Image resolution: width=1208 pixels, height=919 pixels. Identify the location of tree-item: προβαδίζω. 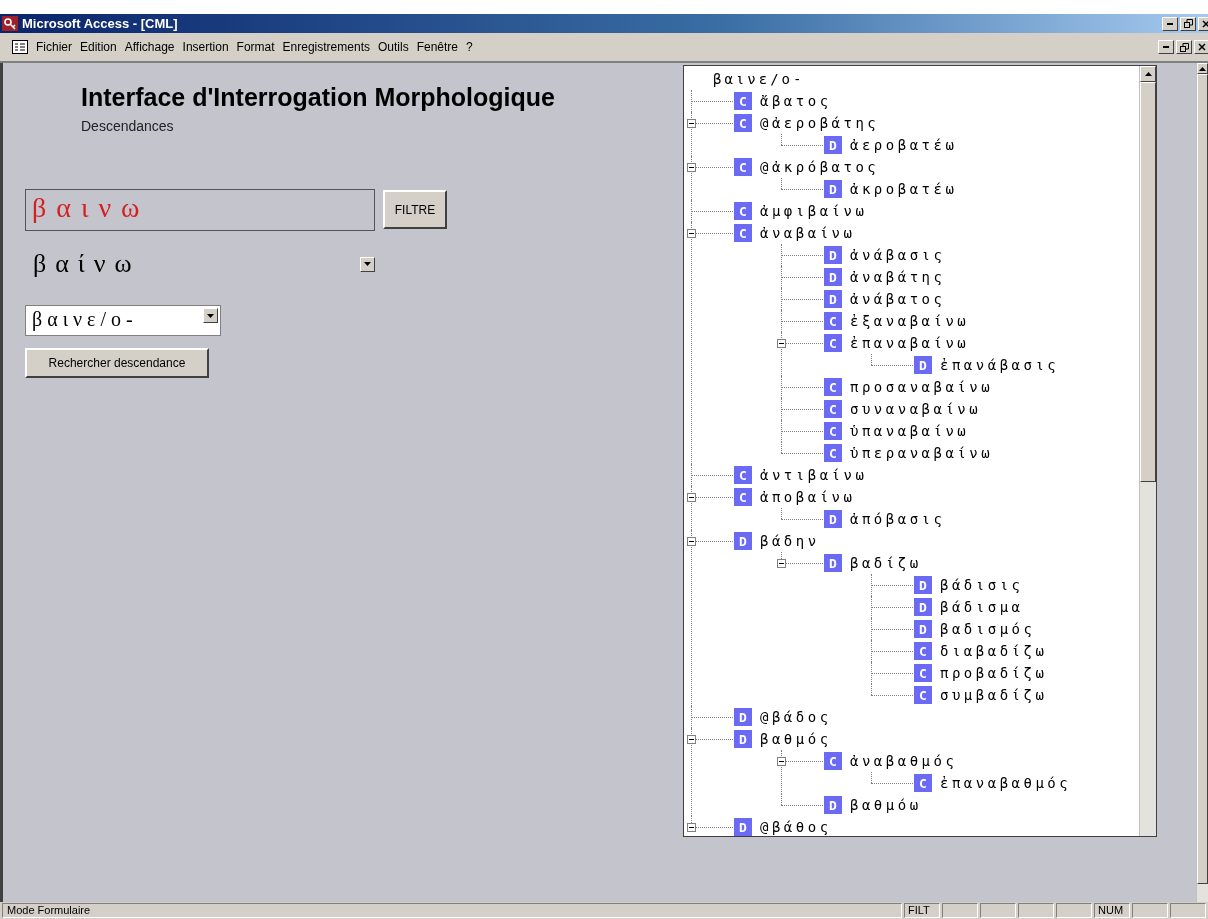
(994, 673).